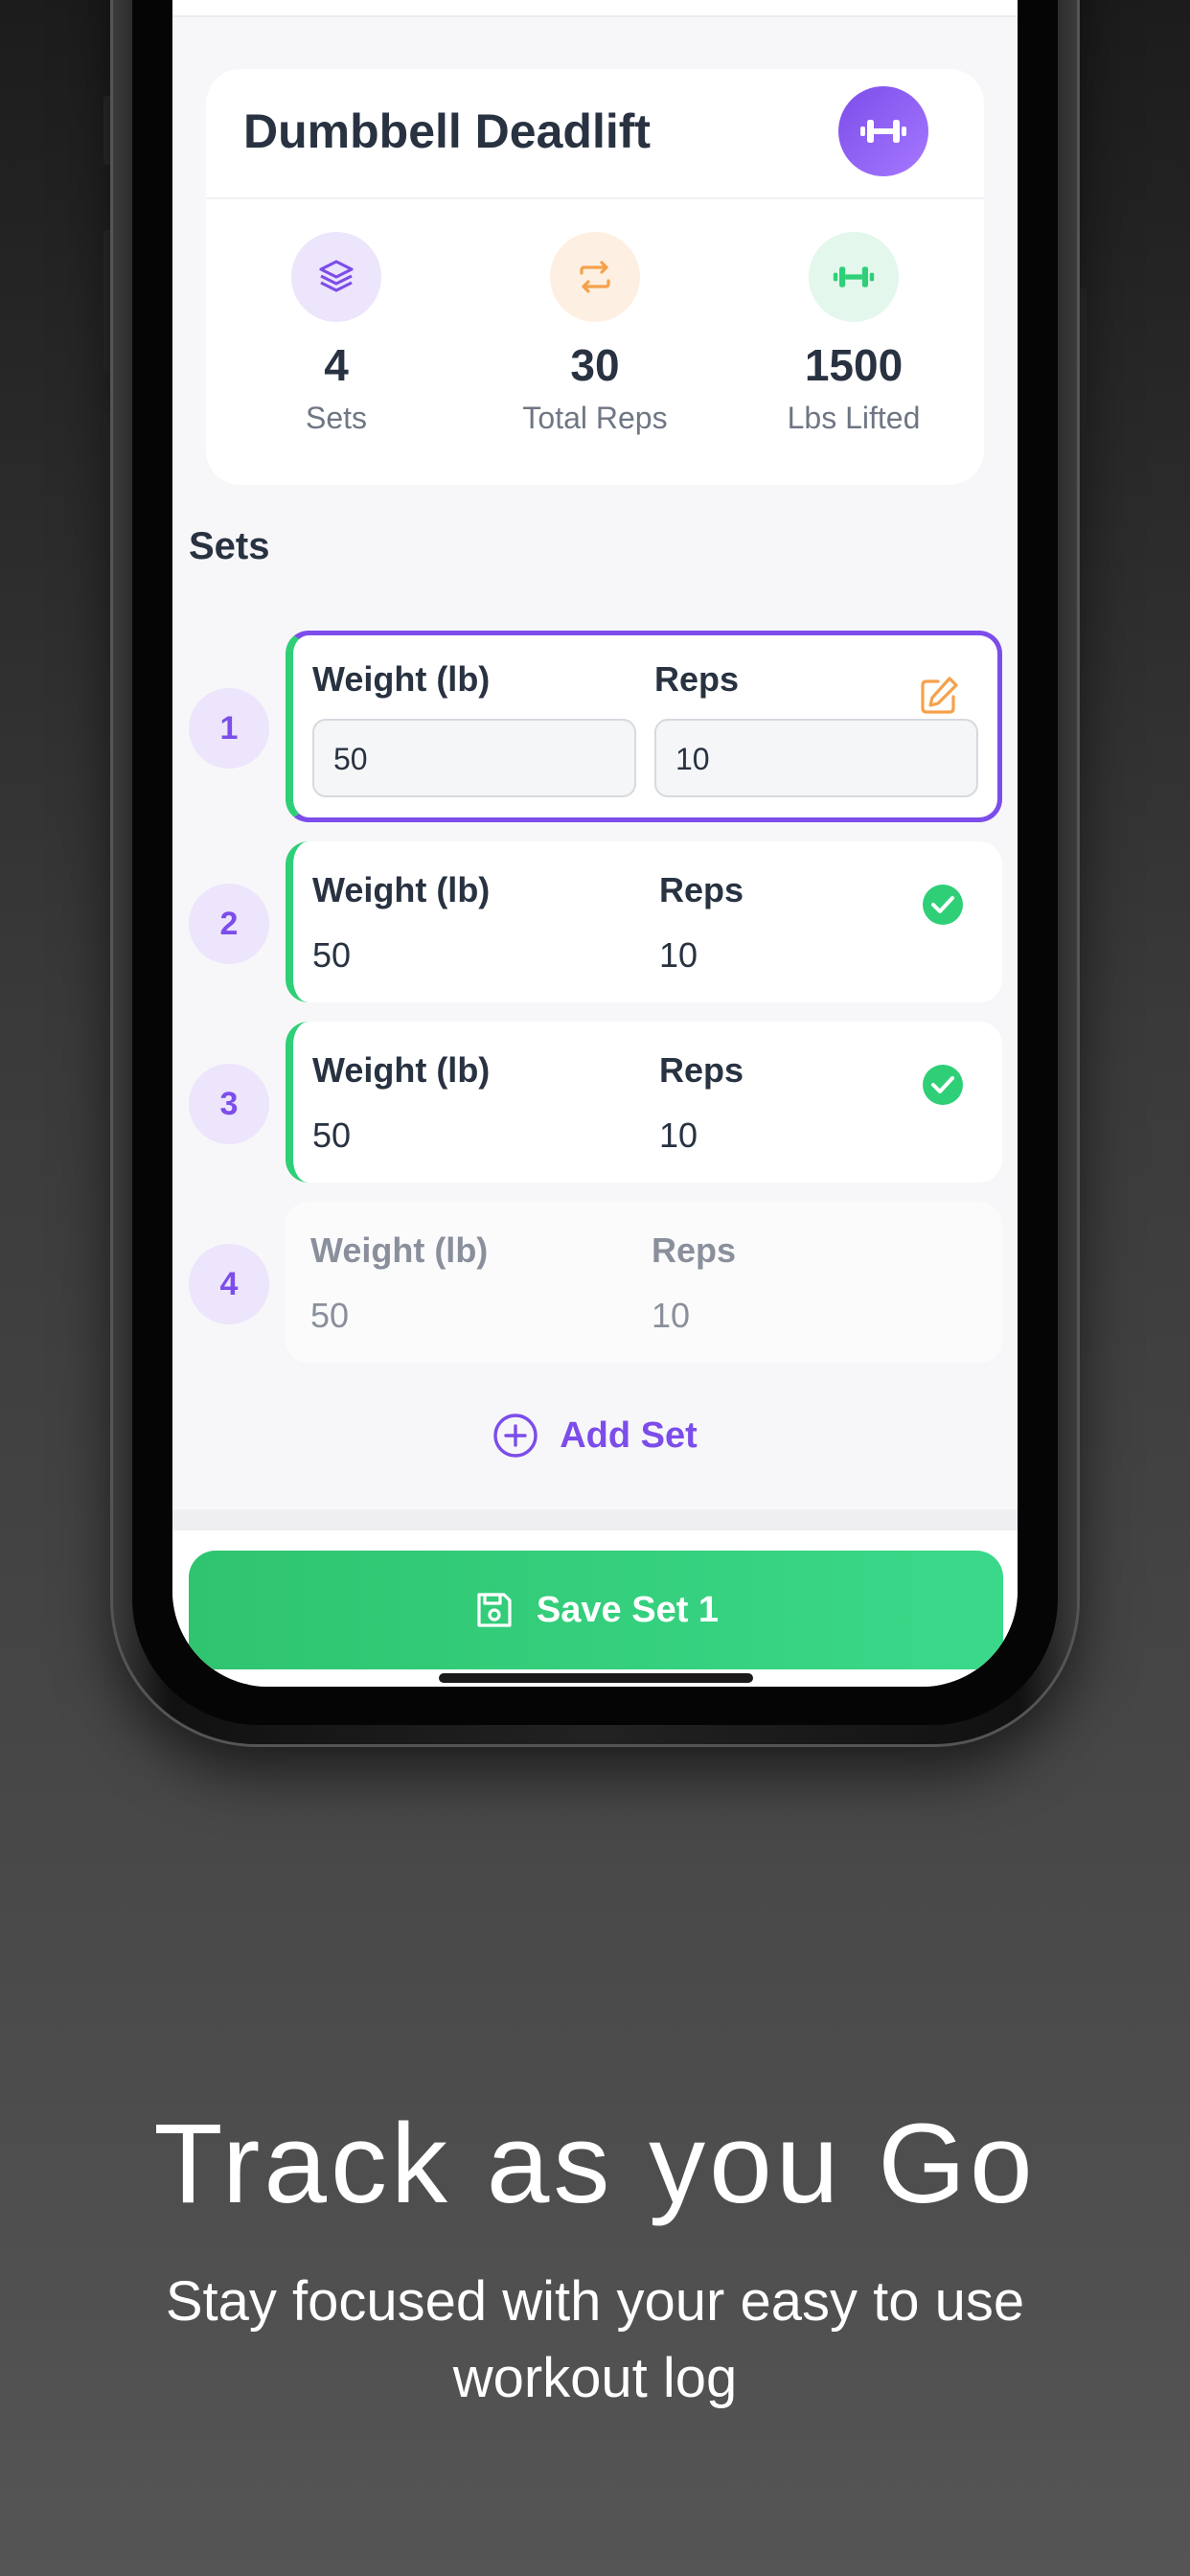 The height and width of the screenshot is (2576, 1190). What do you see at coordinates (229, 1284) in the screenshot?
I see `set-number-badge: 4` at bounding box center [229, 1284].